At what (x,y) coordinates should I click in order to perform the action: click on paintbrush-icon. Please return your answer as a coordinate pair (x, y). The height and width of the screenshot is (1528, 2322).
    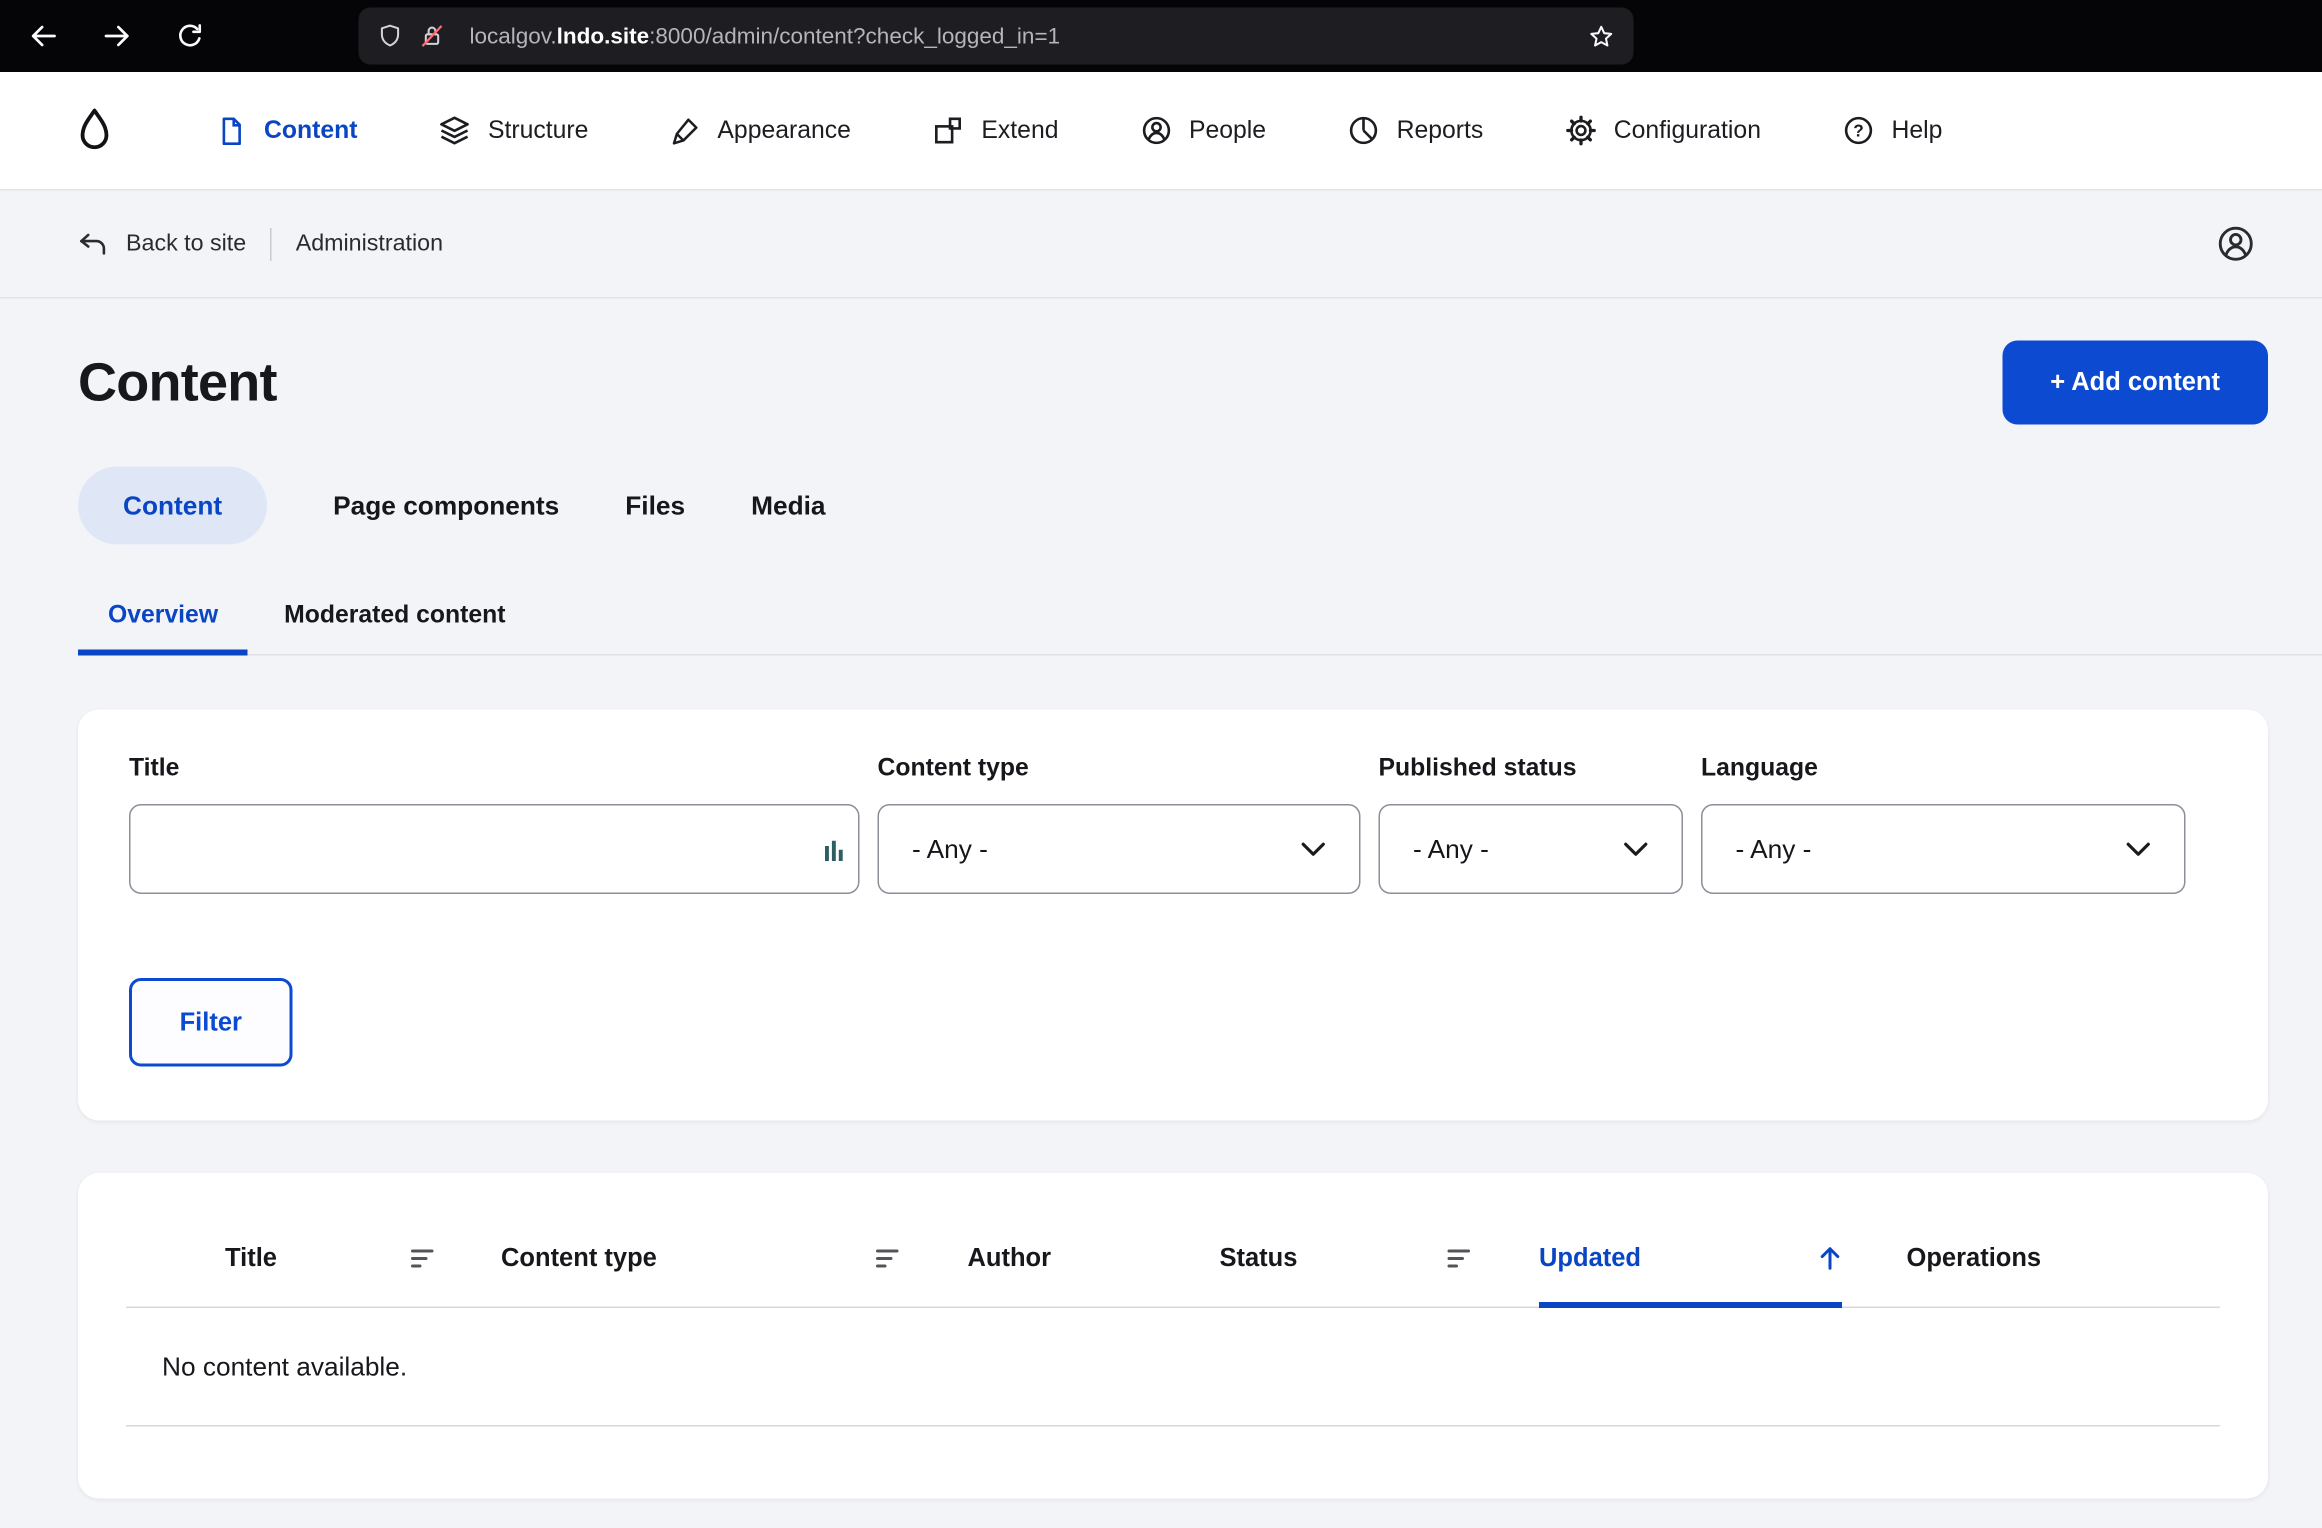
    Looking at the image, I should click on (685, 131).